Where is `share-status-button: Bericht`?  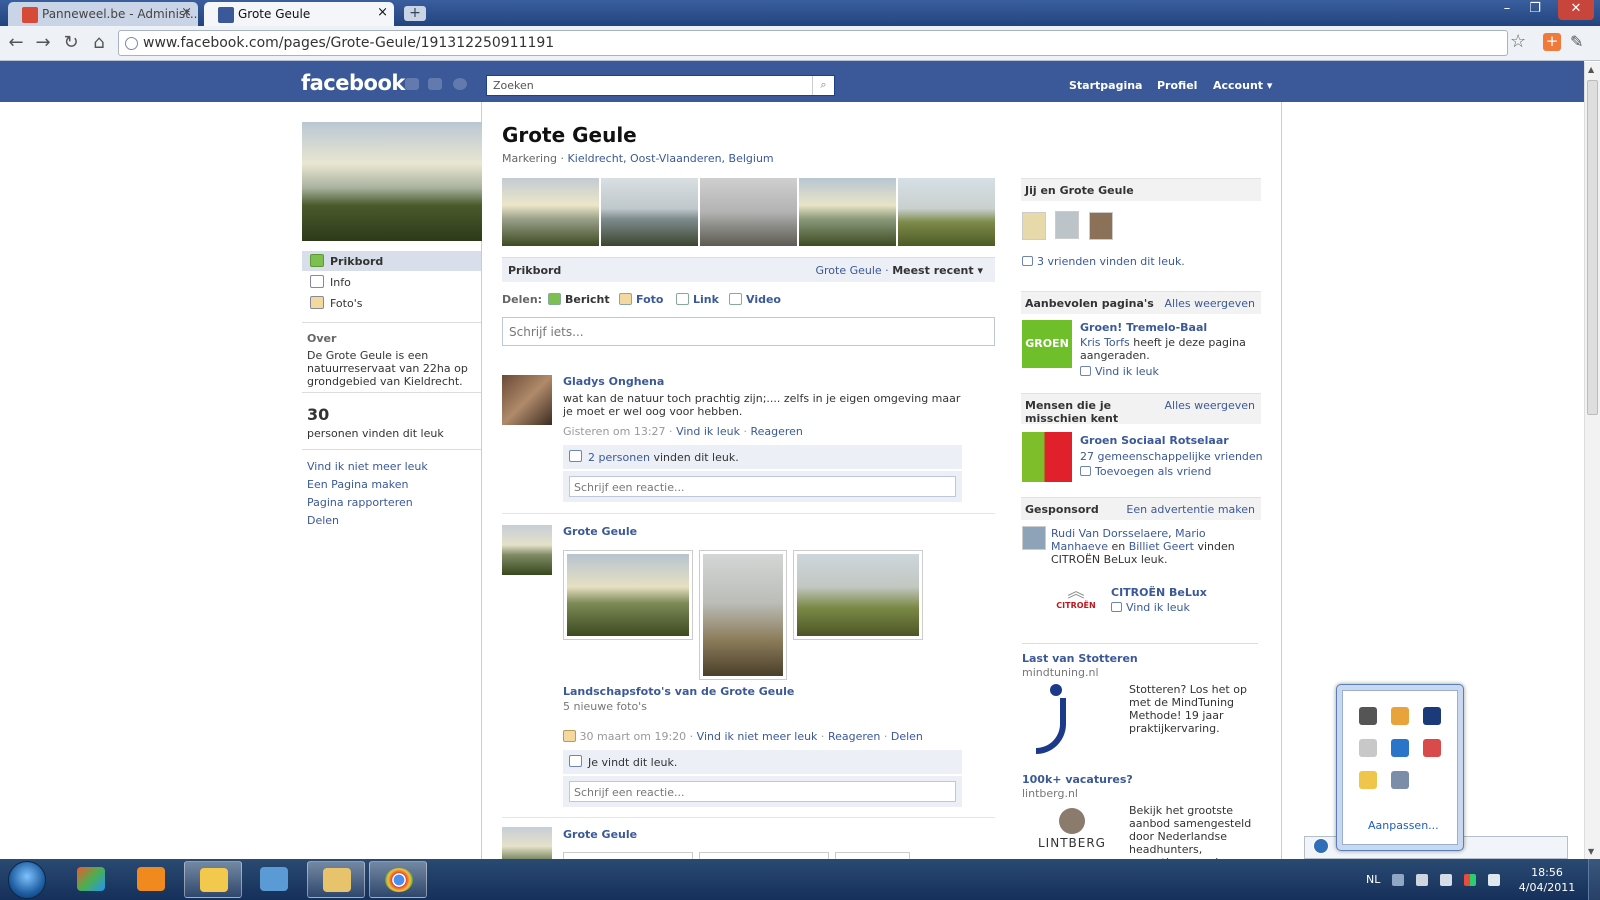
share-status-button: Bericht is located at coordinates (579, 299).